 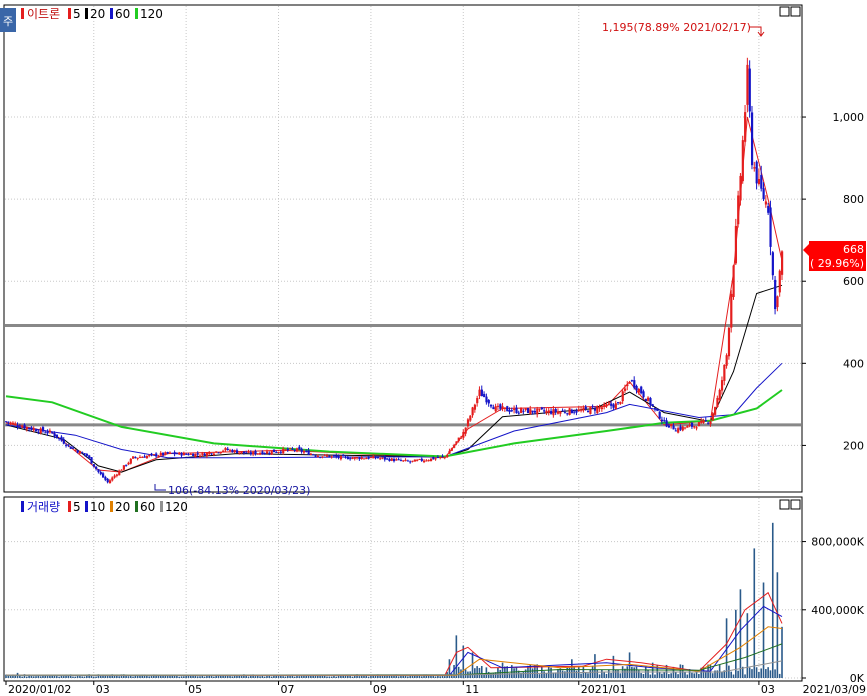 I want to click on low-annotation: 106(-84.13% 2020/03/23), so click(x=239, y=490).